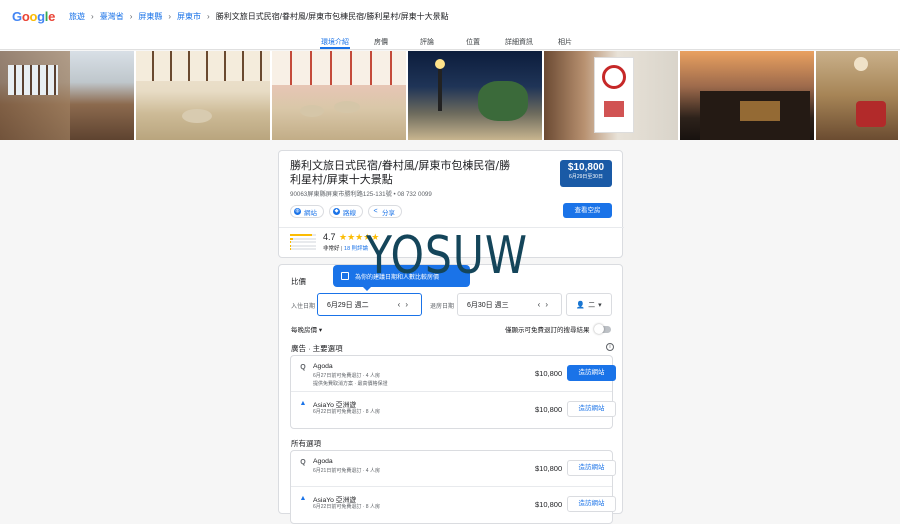 The width and height of the screenshot is (900, 524). Describe the element at coordinates (41, 16) in the screenshot. I see `logo-letter: g` at that location.